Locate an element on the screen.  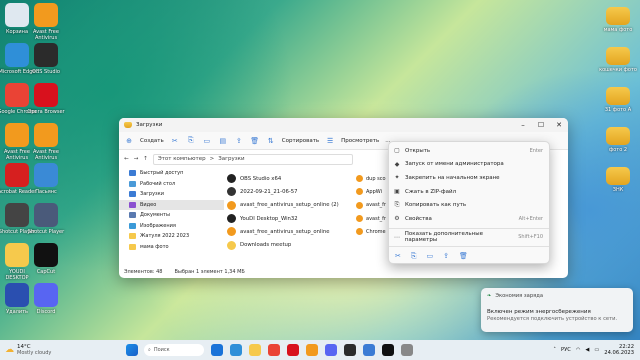
context-item: ◆ Запуск от имени администратора is located at coordinates (469, 165).